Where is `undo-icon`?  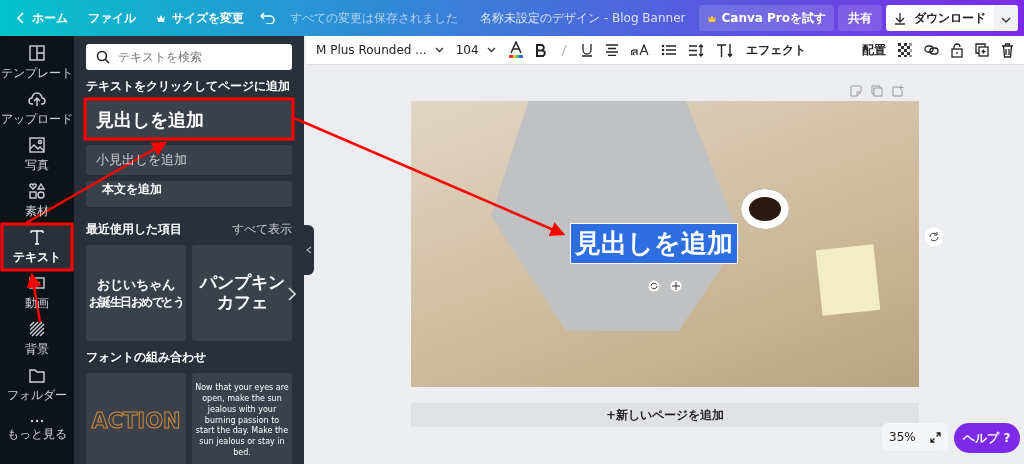 undo-icon is located at coordinates (268, 18).